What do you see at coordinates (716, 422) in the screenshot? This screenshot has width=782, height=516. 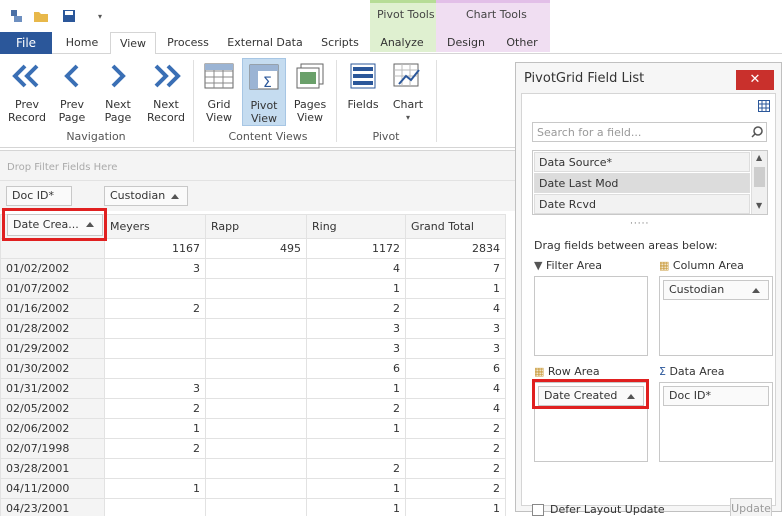 I see `data-area-box: Doc ID*` at bounding box center [716, 422].